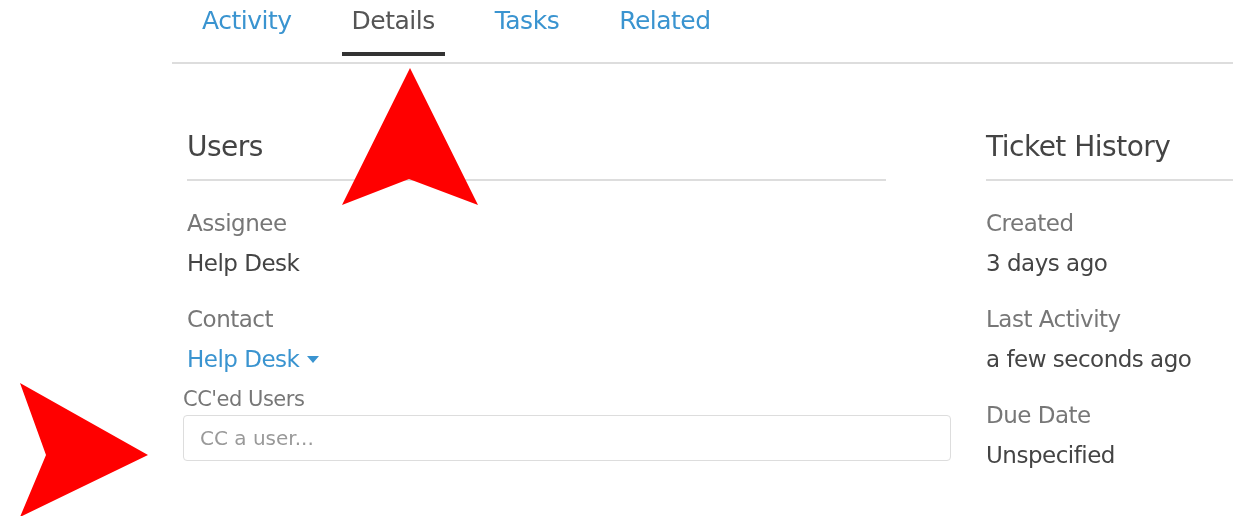  Describe the element at coordinates (243, 263) in the screenshot. I see `field-value: Help Desk` at that location.